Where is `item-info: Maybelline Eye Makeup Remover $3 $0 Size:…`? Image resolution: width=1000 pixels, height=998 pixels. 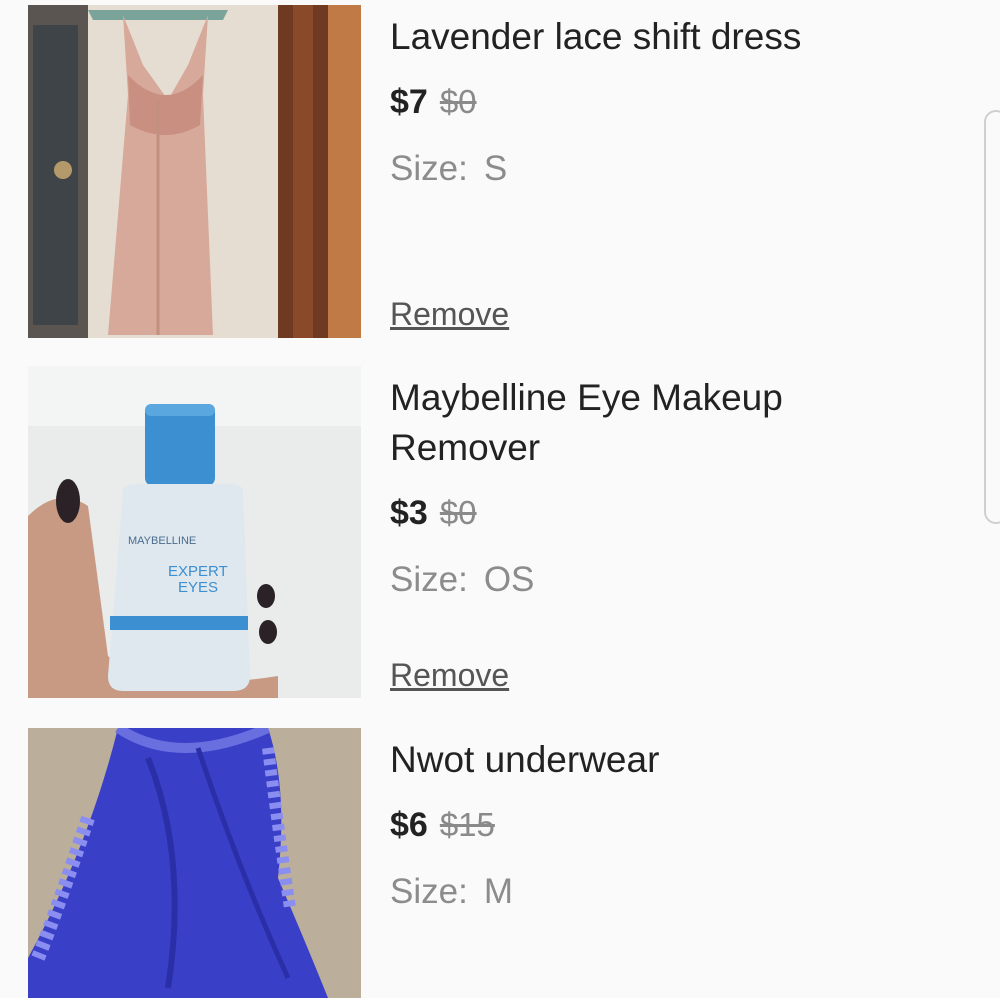
item-info: Maybelline Eye Makeup Remover $3 $0 Size:… is located at coordinates (670, 489).